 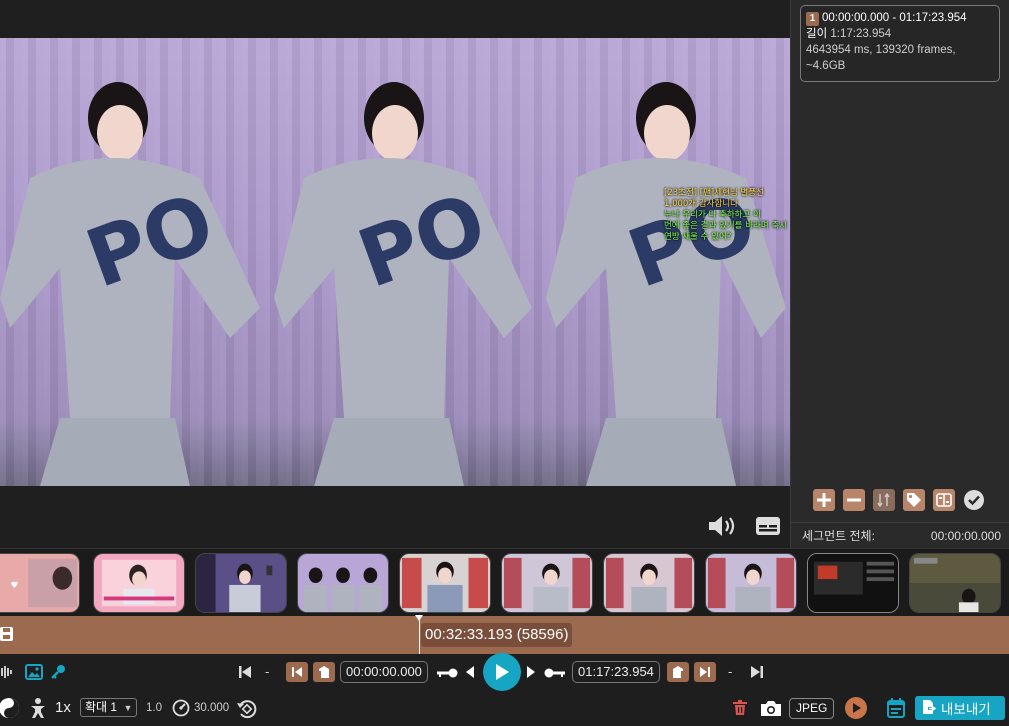 What do you see at coordinates (974, 500) in the screenshot?
I see `check-circle-icon` at bounding box center [974, 500].